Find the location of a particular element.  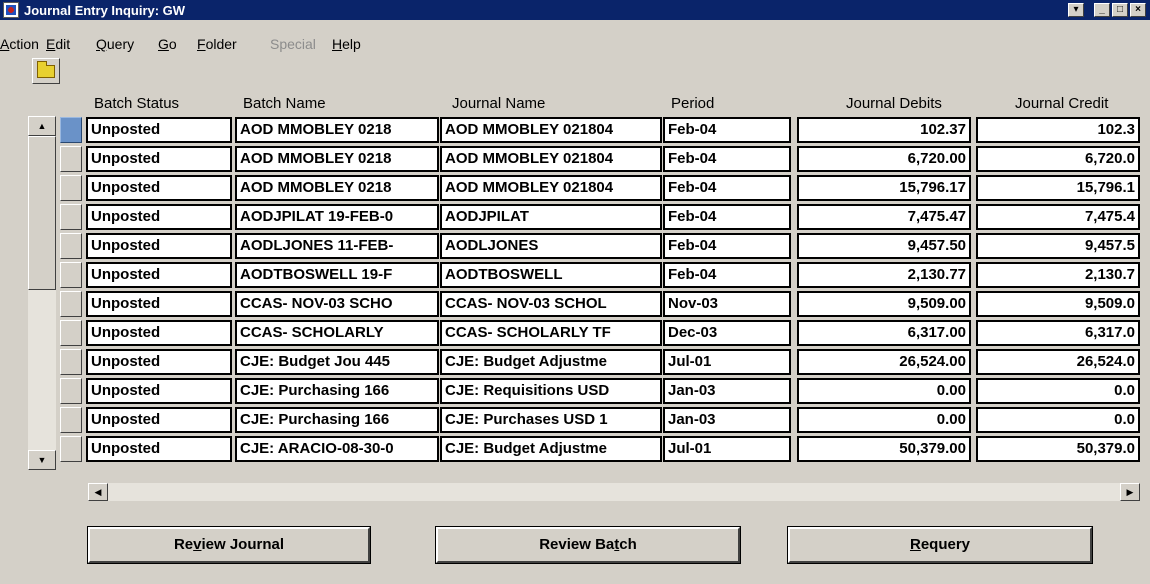

menu-item: Query is located at coordinates (115, 44).